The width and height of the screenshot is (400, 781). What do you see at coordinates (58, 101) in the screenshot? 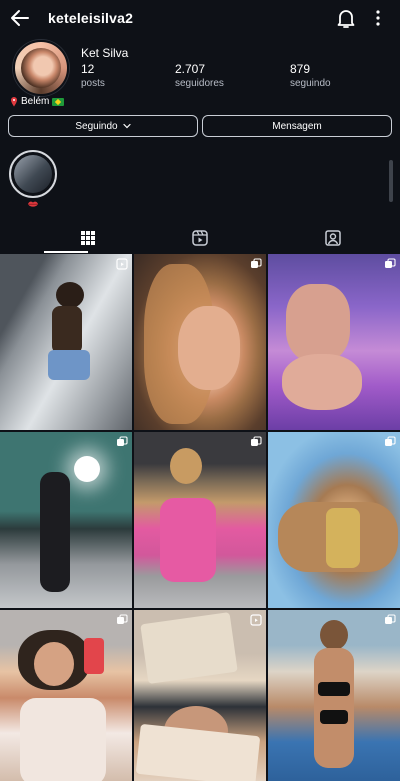
I see `brazil-flag-icon` at bounding box center [58, 101].